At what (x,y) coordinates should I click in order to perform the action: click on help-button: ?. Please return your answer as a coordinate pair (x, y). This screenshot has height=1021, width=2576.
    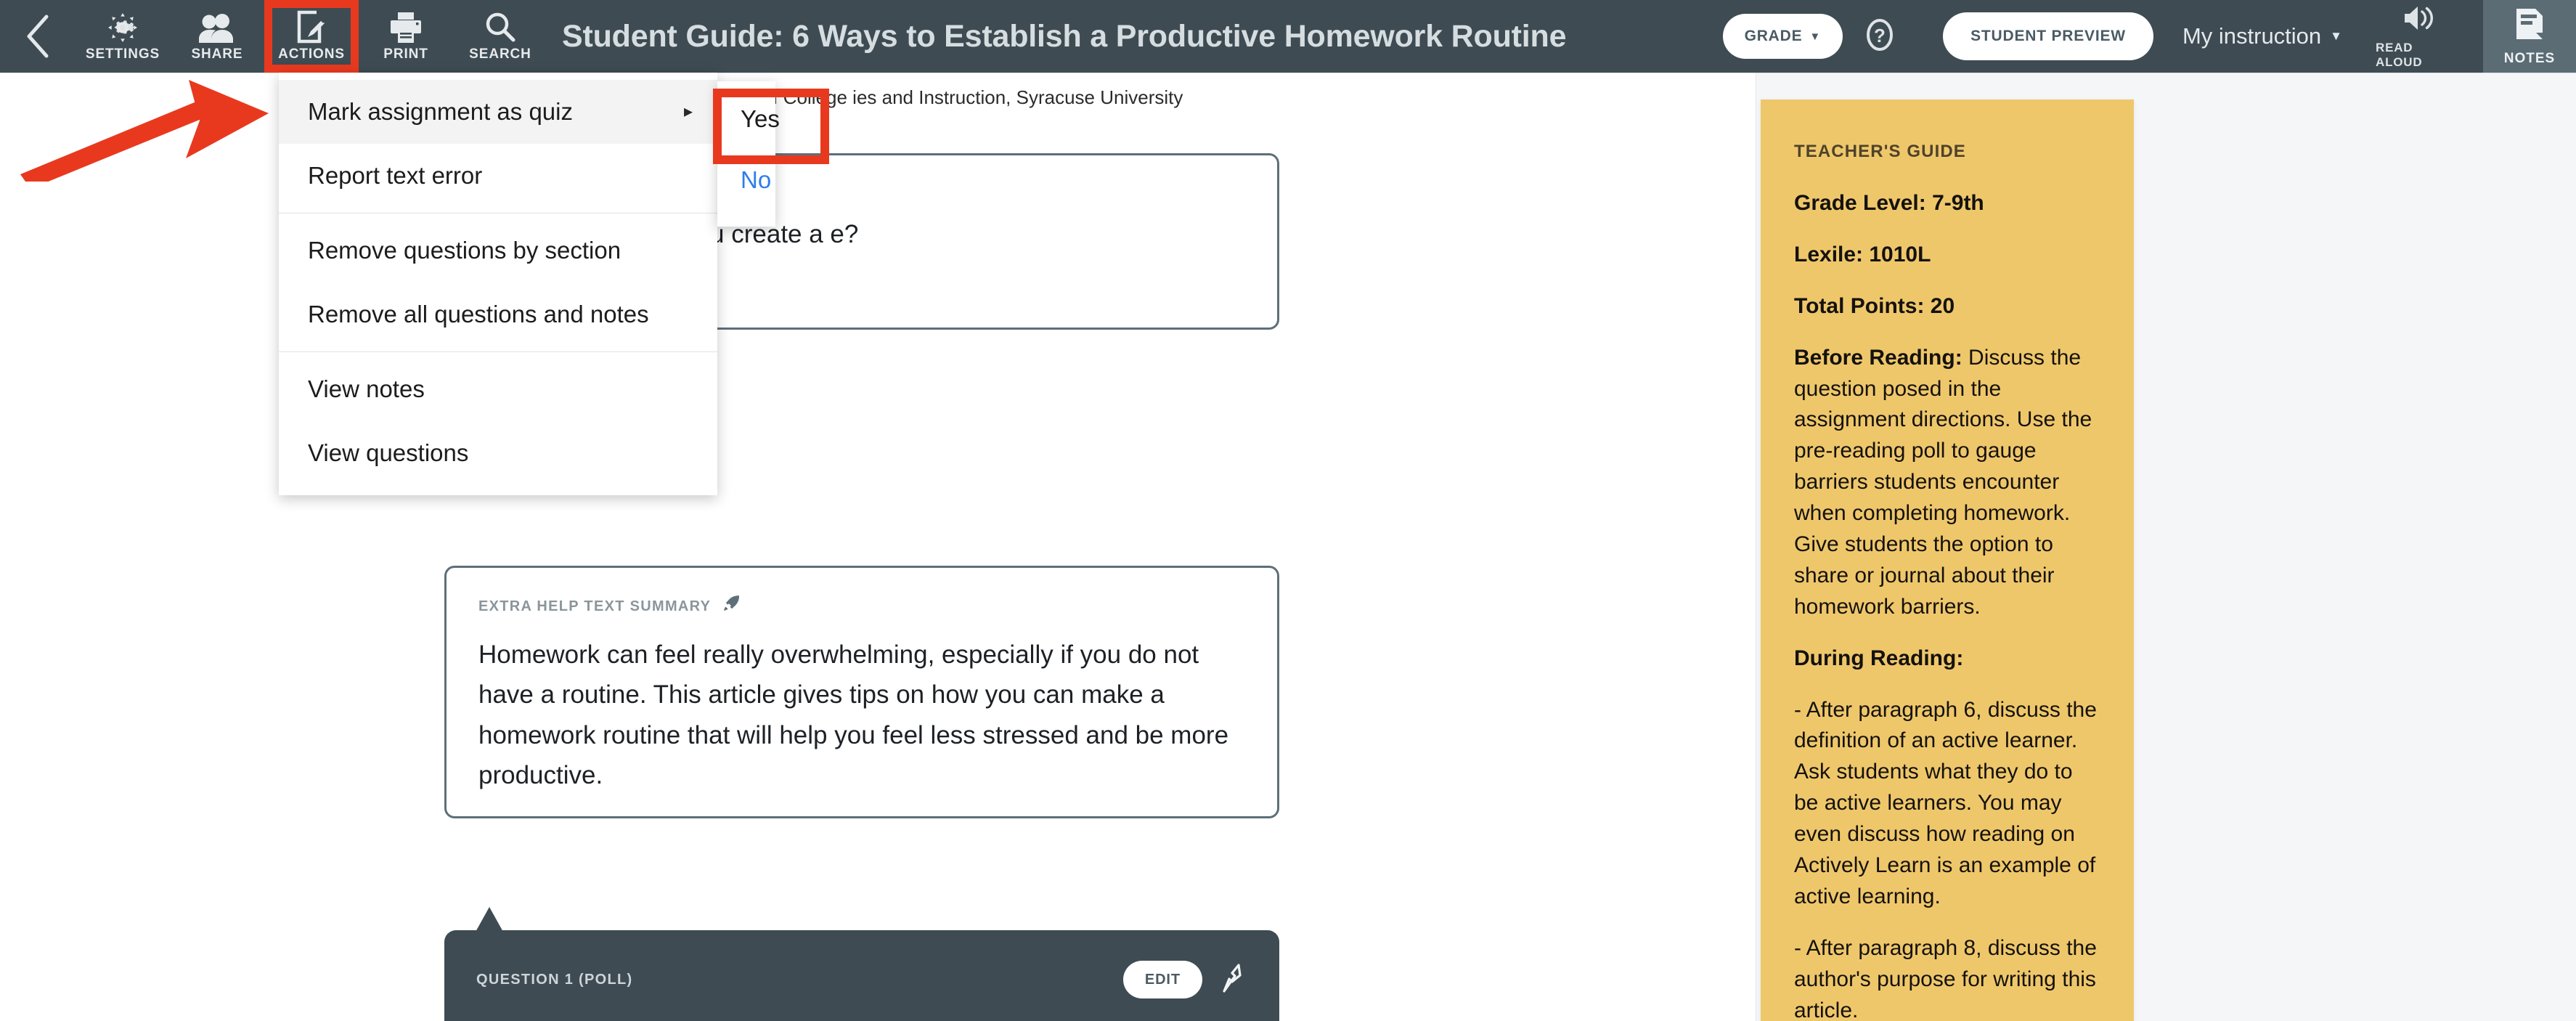
    Looking at the image, I should click on (1880, 36).